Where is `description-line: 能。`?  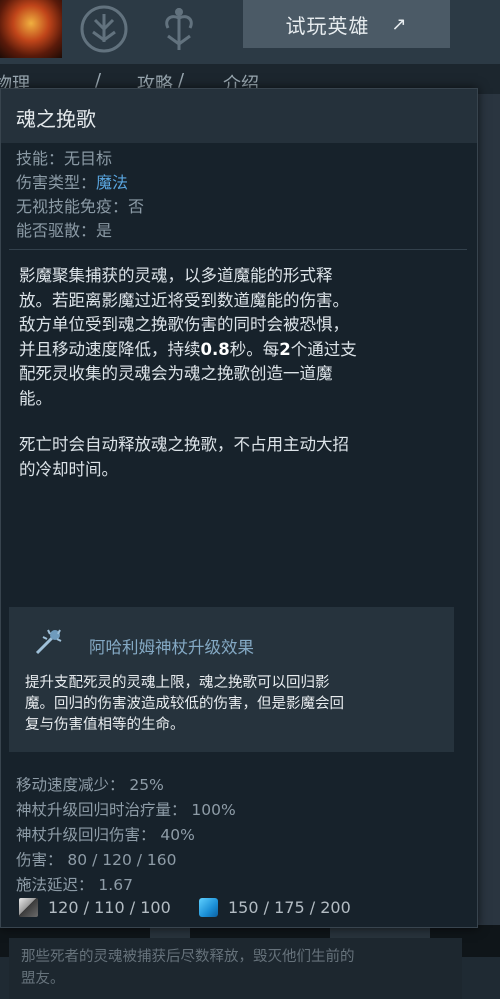
description-line: 能。 is located at coordinates (35, 398).